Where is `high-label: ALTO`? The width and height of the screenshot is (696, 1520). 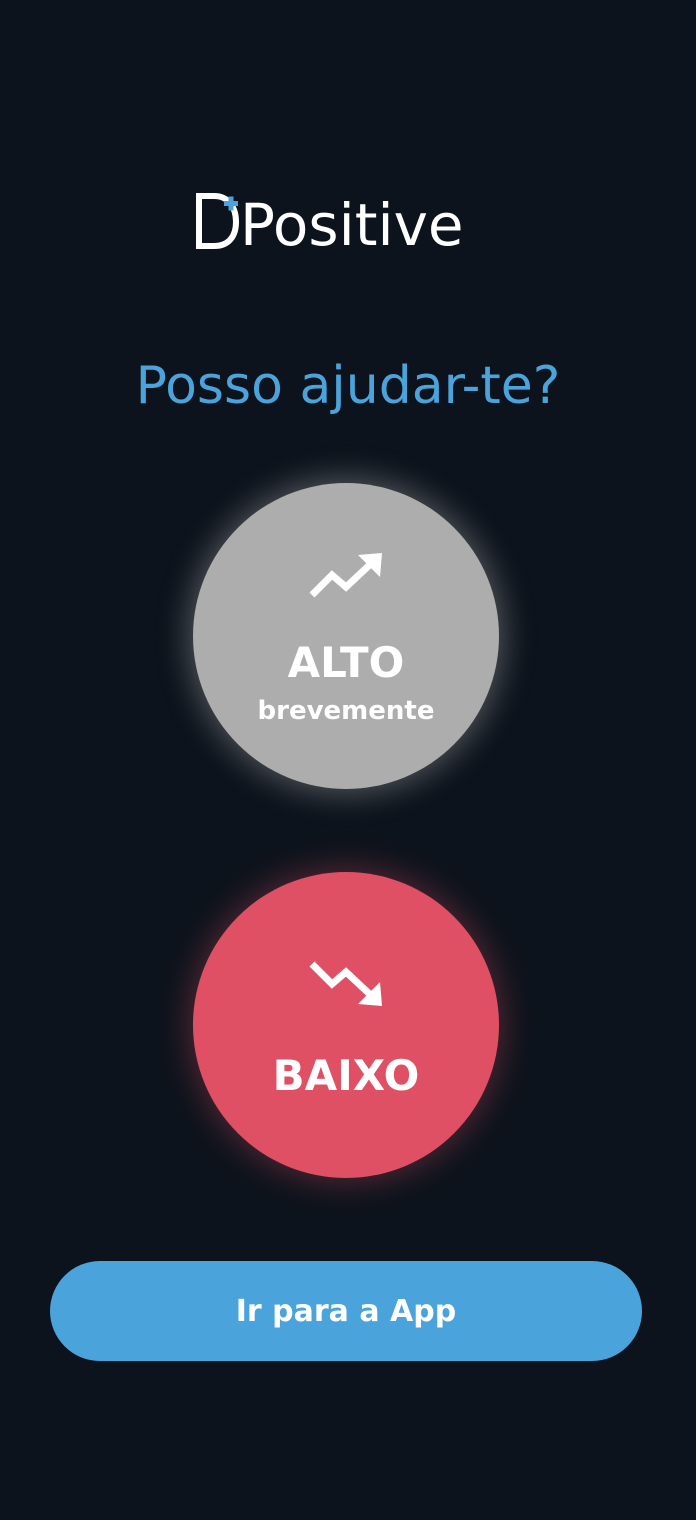
high-label: ALTO is located at coordinates (346, 662).